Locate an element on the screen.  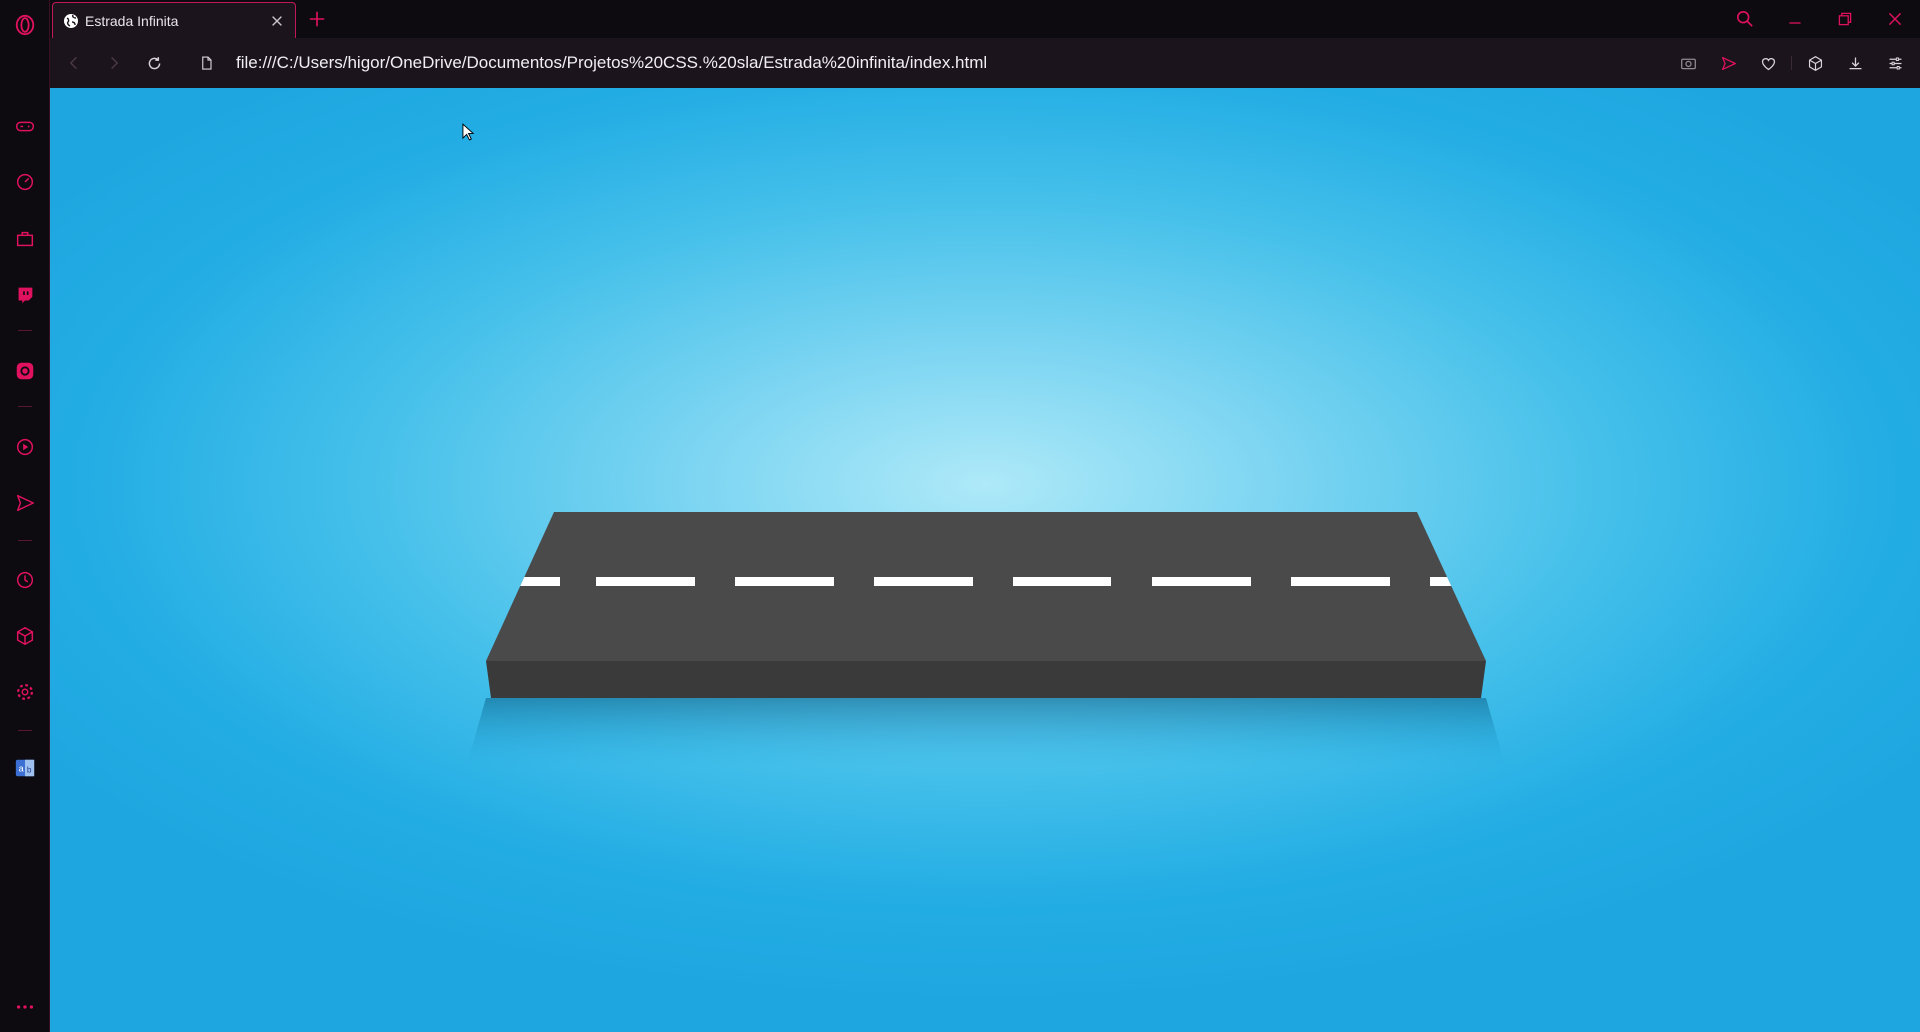
window-controls is located at coordinates (1820, 19).